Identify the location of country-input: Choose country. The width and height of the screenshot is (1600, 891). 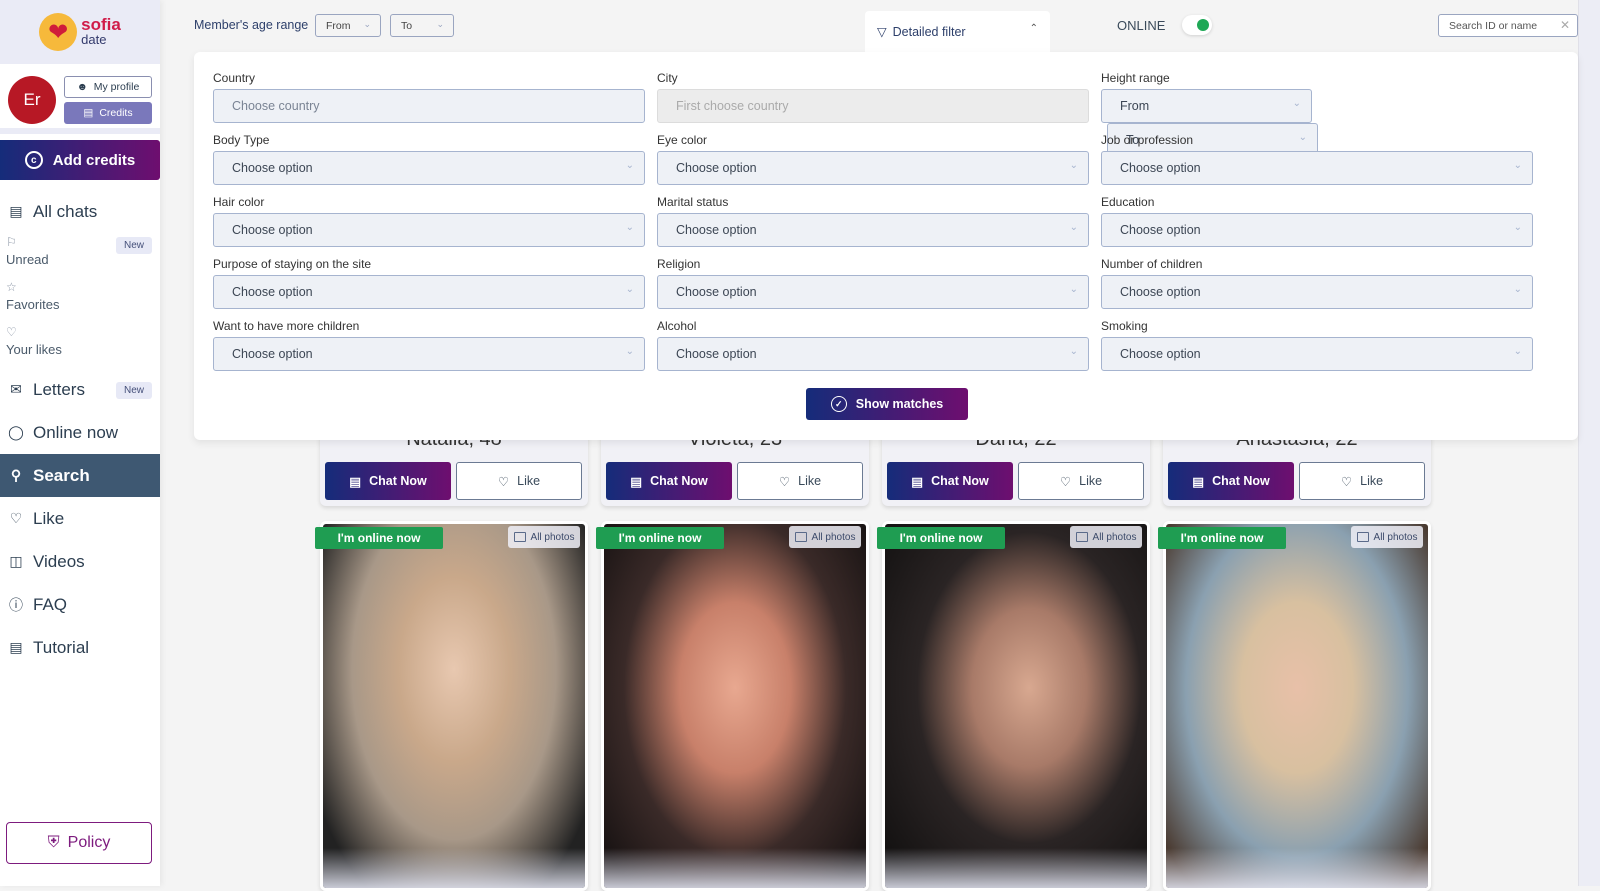
(429, 106).